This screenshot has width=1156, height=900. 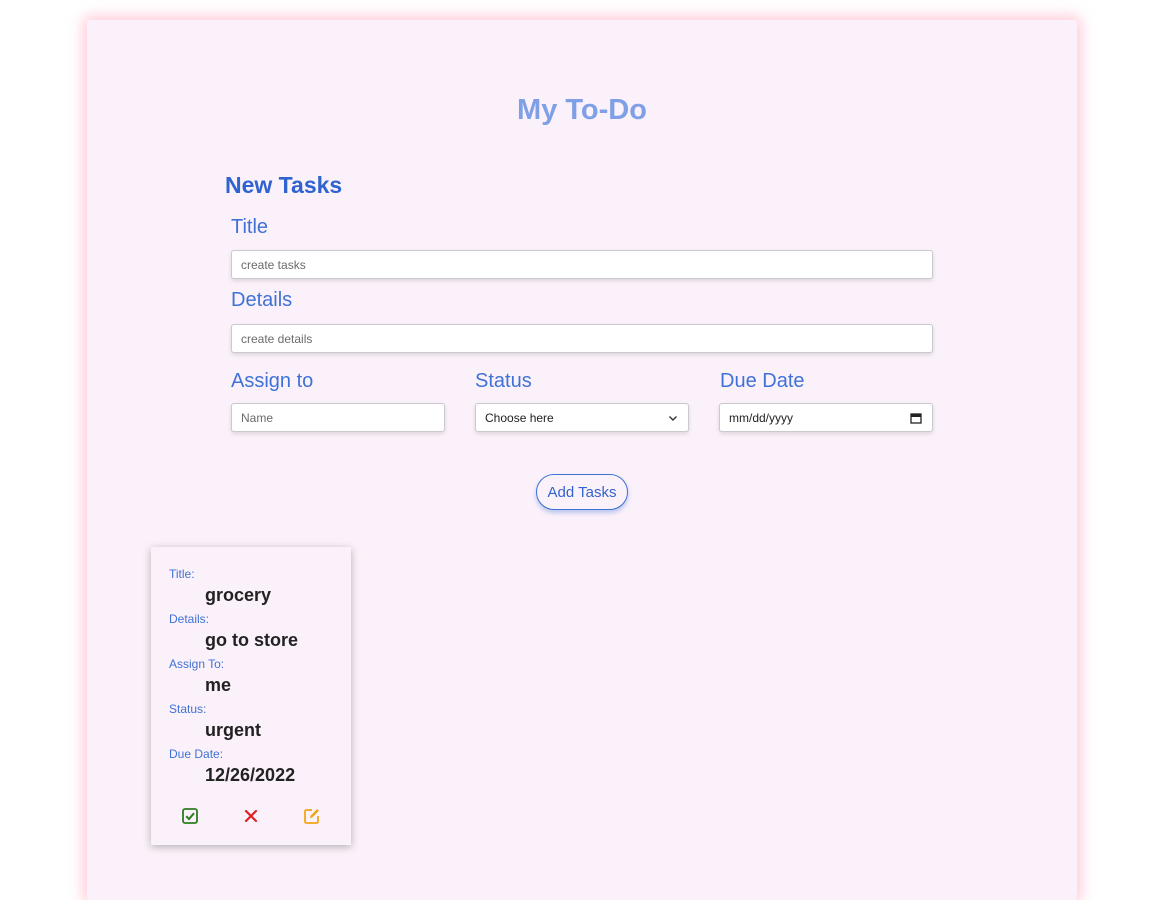 What do you see at coordinates (582, 417) in the screenshot?
I see `status-select: Choose here` at bounding box center [582, 417].